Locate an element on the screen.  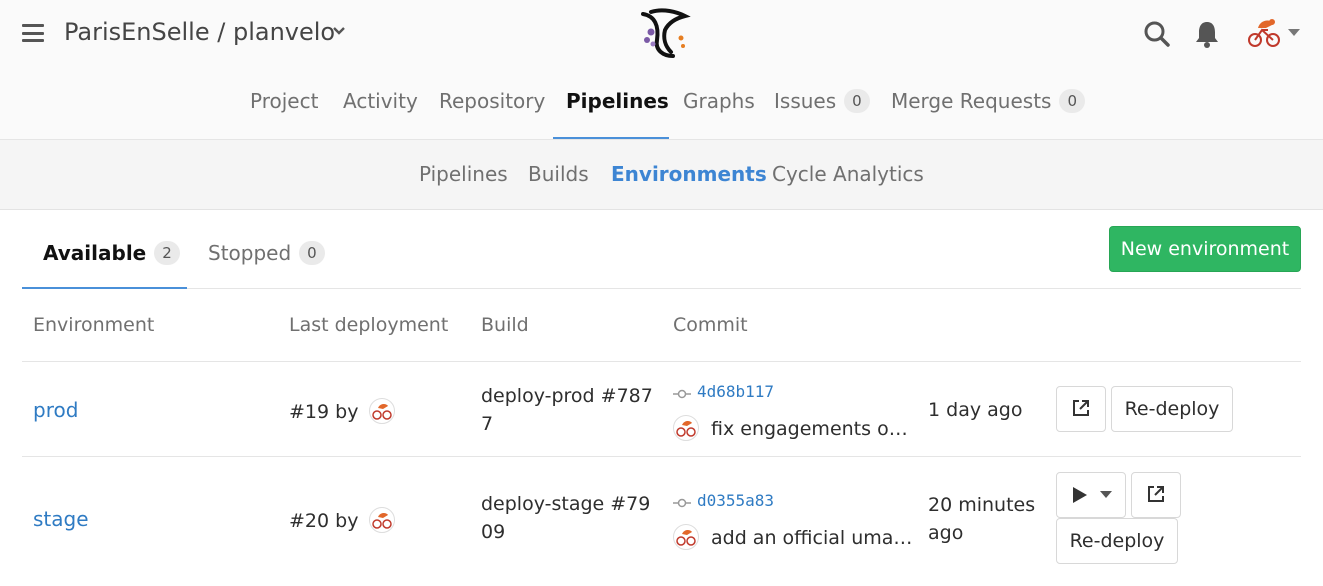
project-title: ParisEnSelle / planvelo is located at coordinates (204, 32).